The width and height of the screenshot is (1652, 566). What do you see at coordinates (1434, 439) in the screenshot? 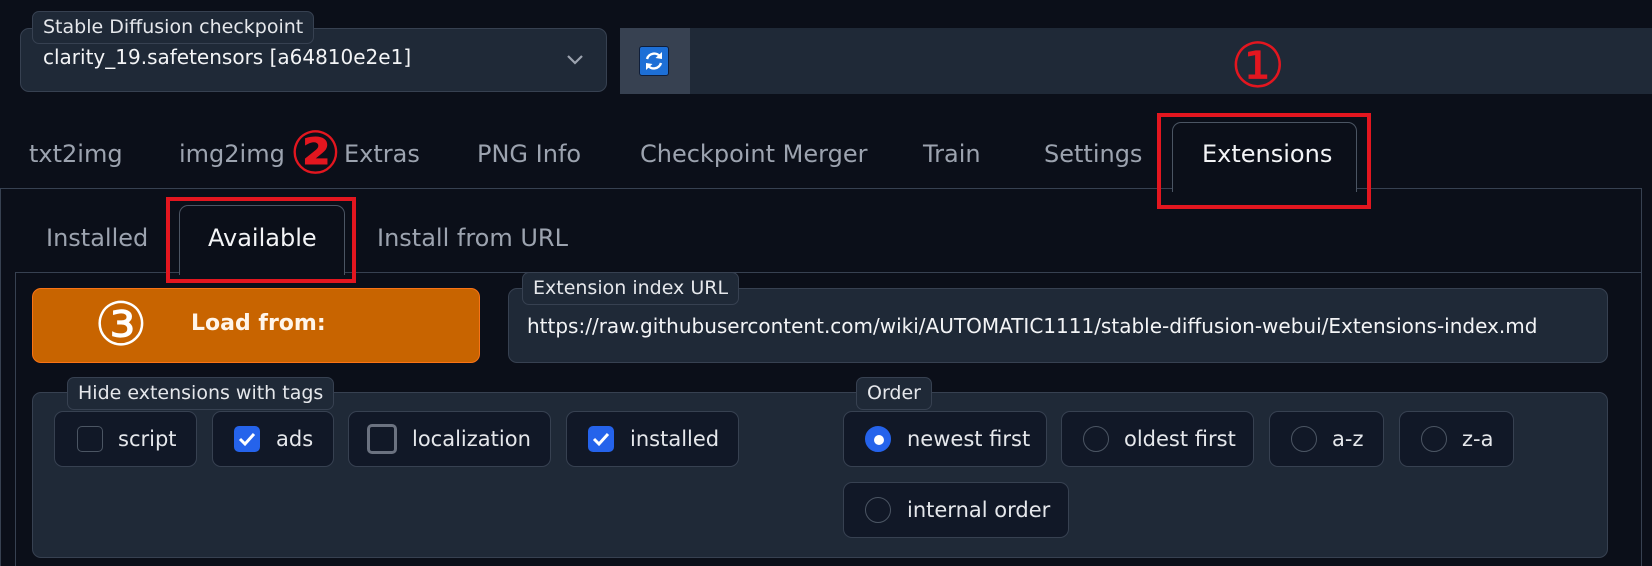
I see `radio-z-a` at bounding box center [1434, 439].